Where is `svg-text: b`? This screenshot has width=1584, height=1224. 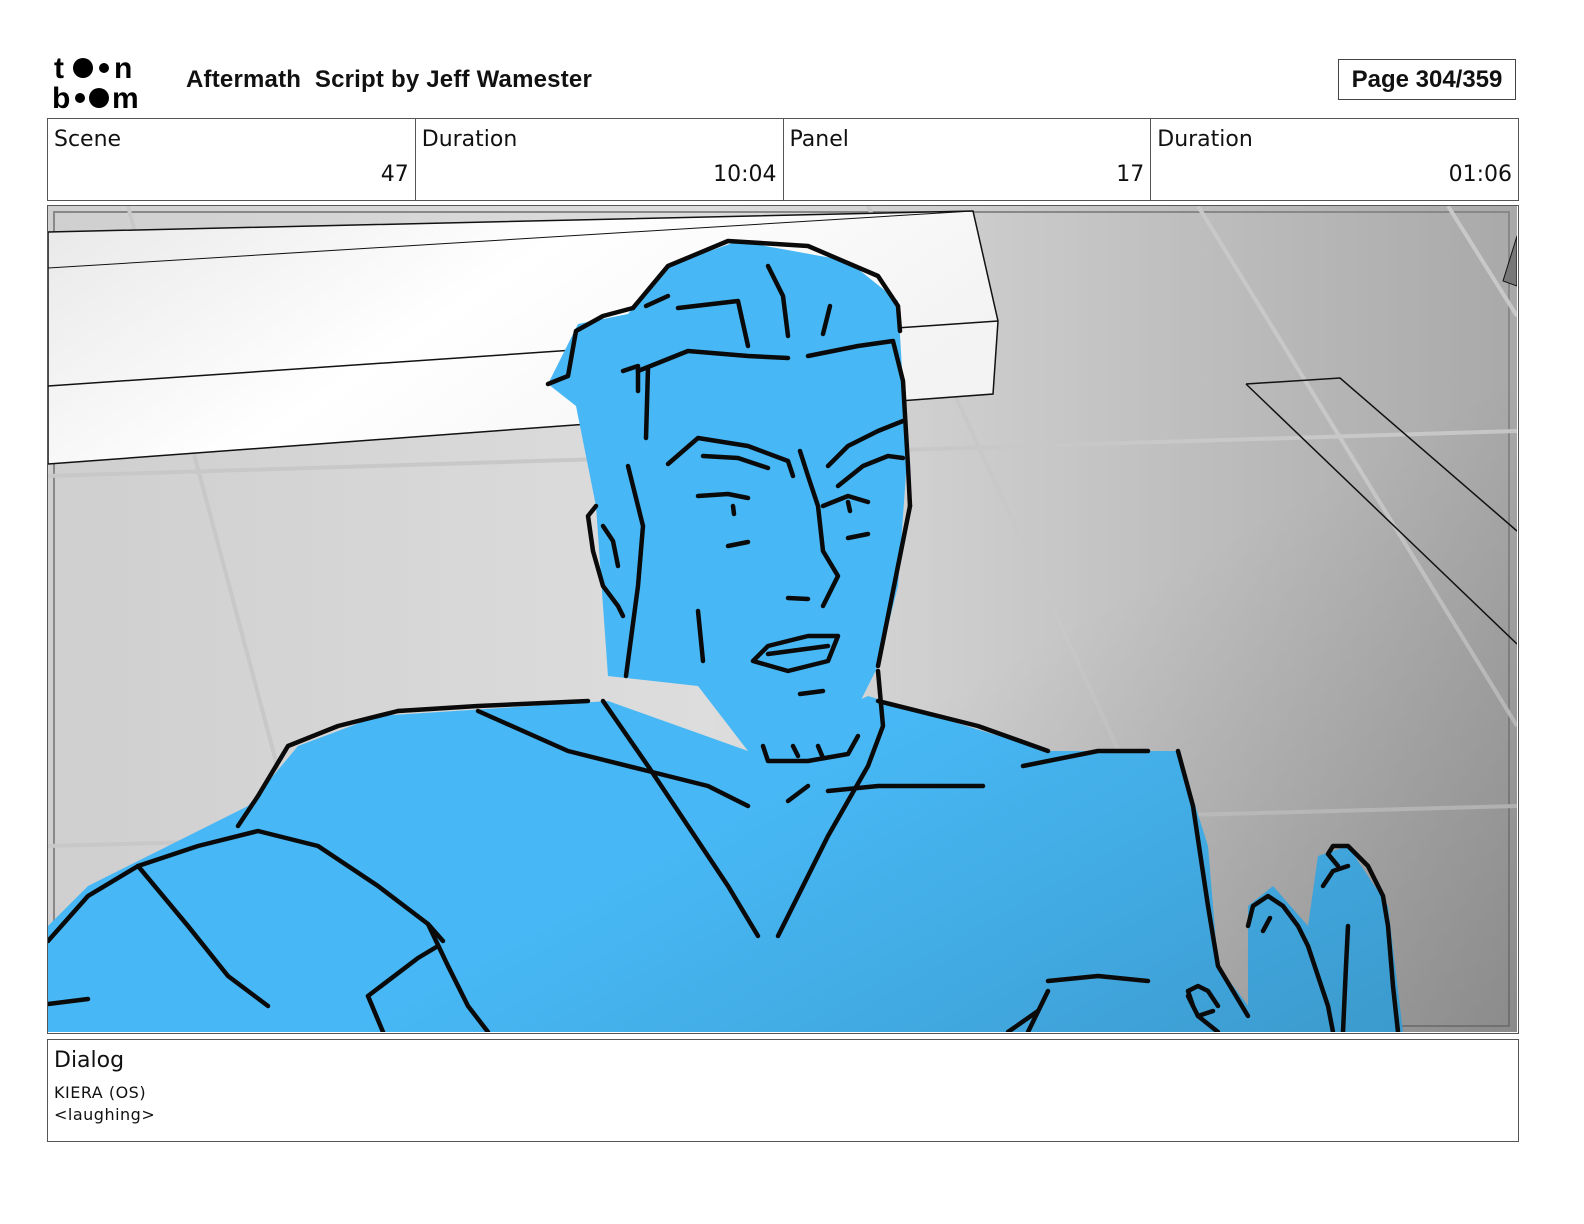 svg-text: b is located at coordinates (61, 97).